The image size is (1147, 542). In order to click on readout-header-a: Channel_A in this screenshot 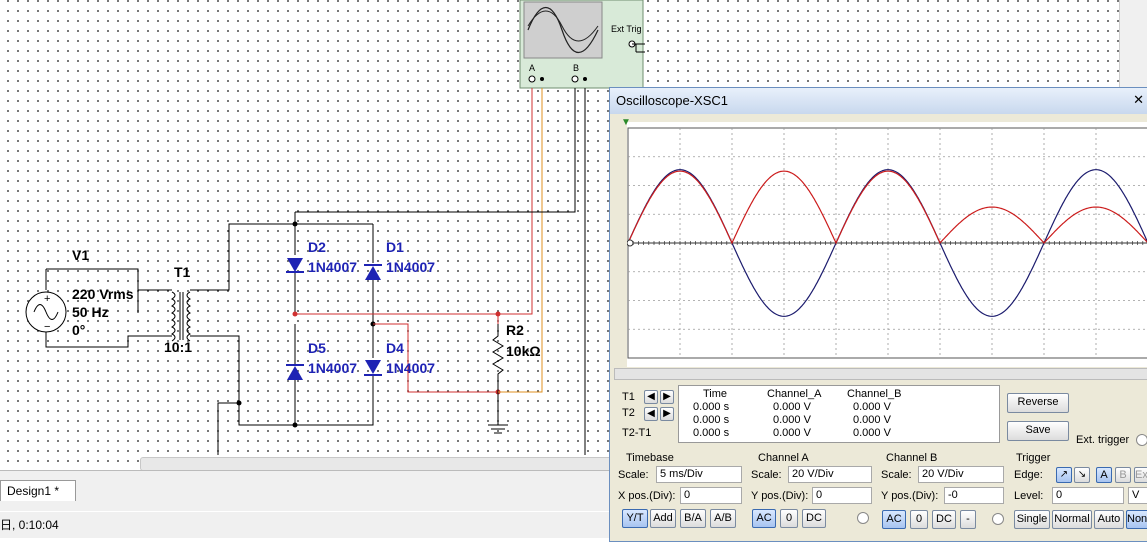, I will do `click(794, 394)`.